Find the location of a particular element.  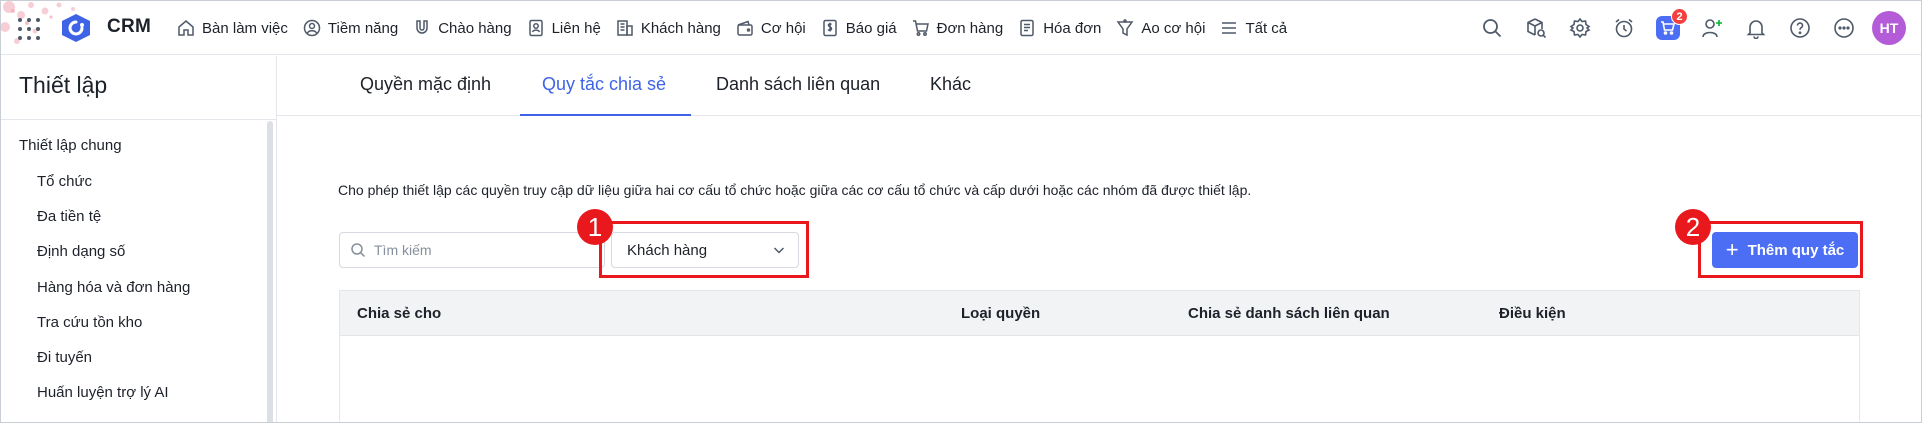

user-circle-icon is located at coordinates (312, 28).